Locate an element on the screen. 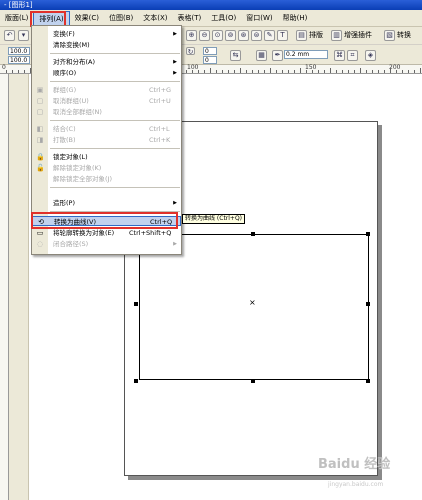 This screenshot has height=500, width=422. menu-item-break-apart: ◨ 打散(B) Ctrl+K is located at coordinates (106, 140).